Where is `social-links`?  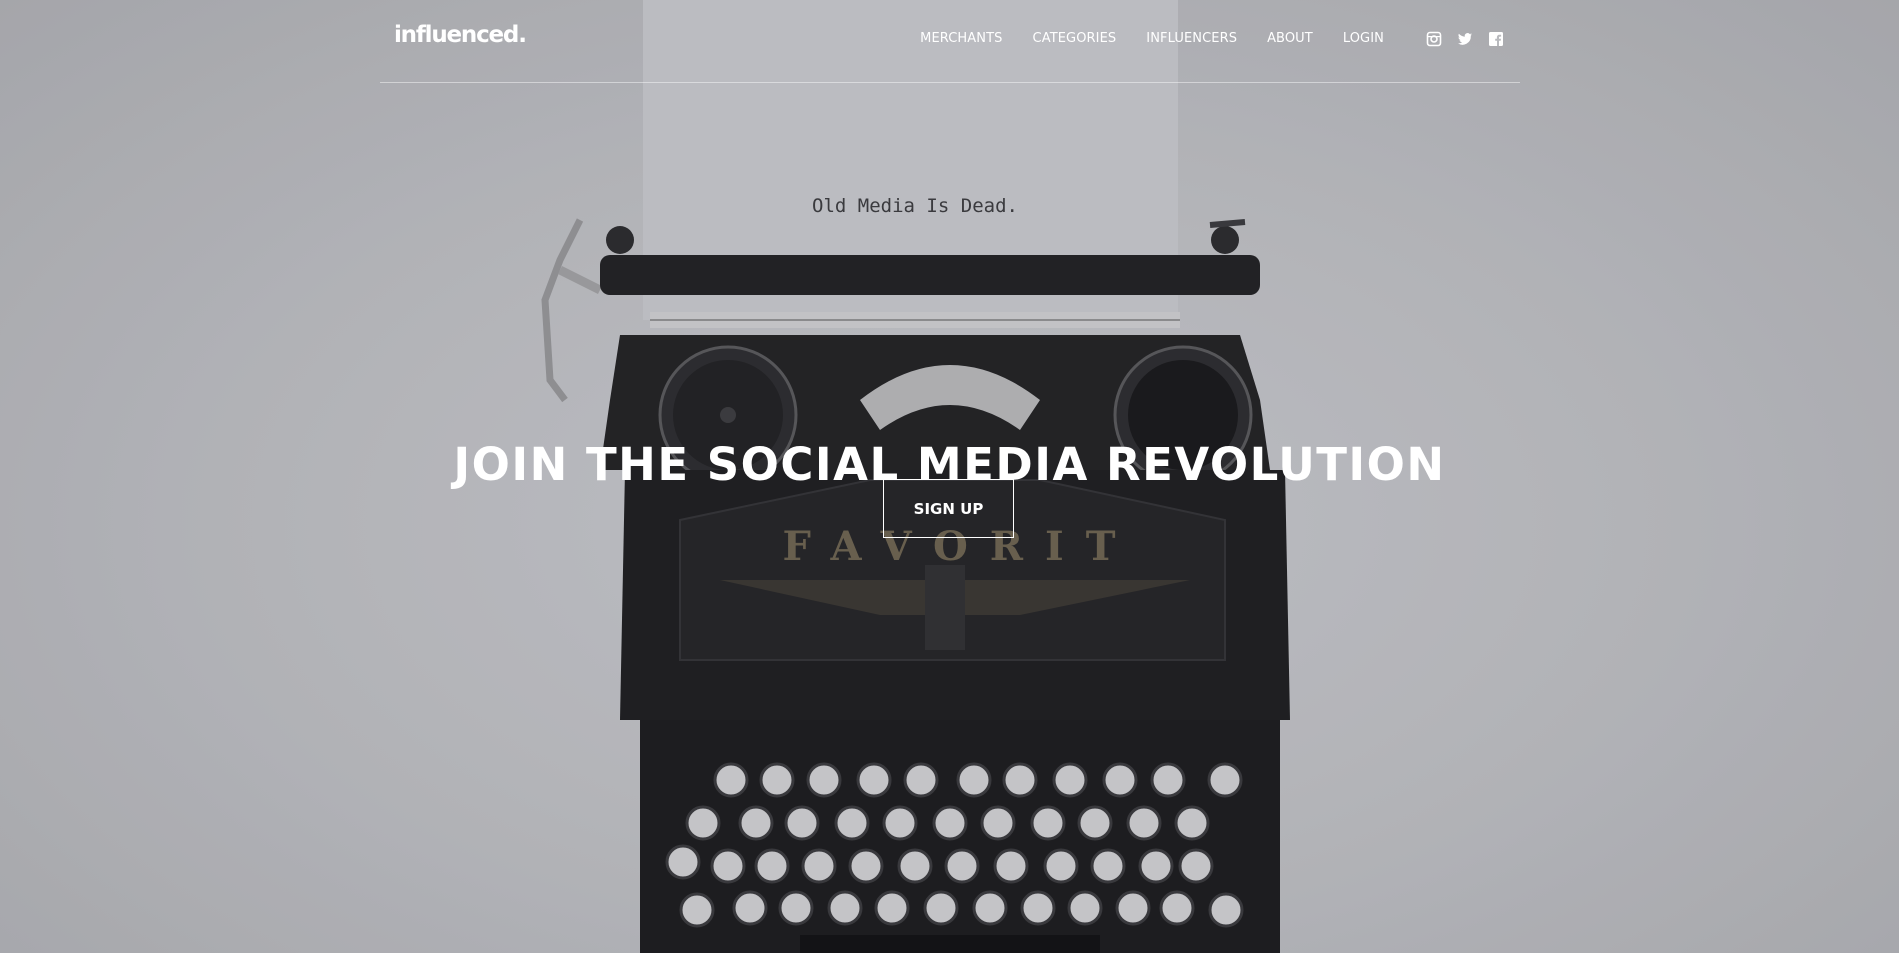
social-links is located at coordinates (1465, 39).